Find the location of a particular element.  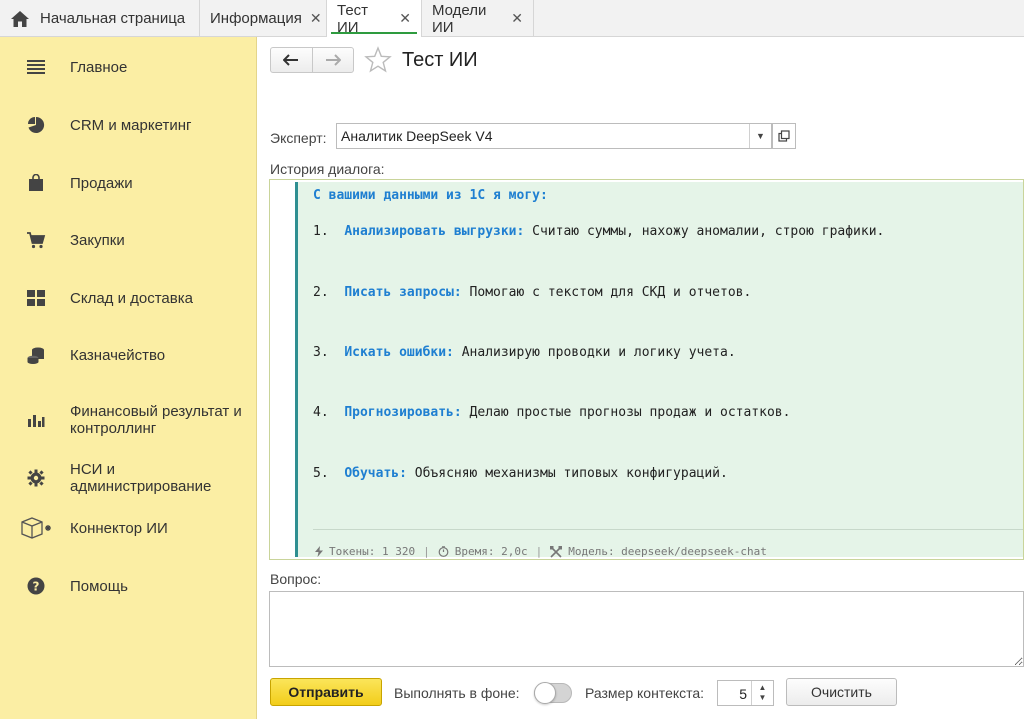

sidebar-item-label: Казначейство is located at coordinates (118, 355).